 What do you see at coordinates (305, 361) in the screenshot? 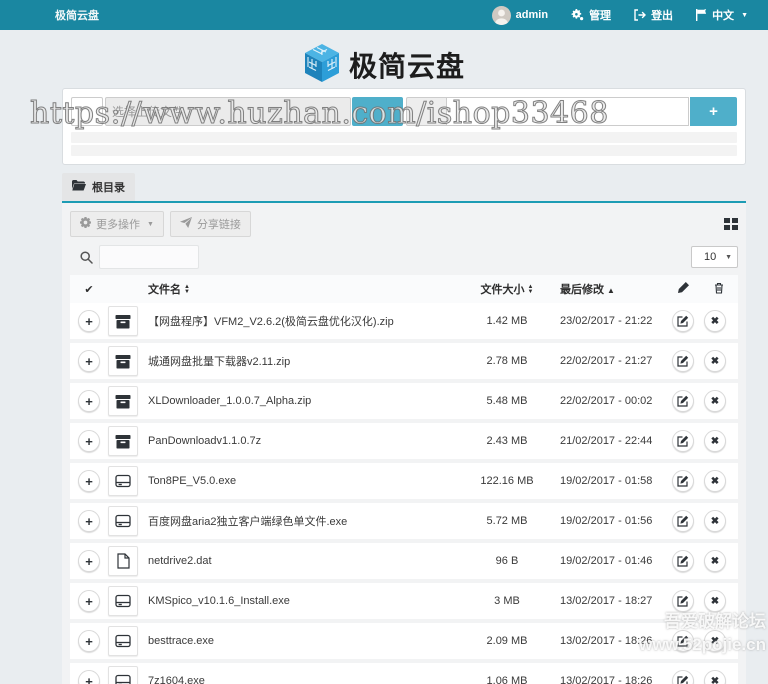
I see `file-name-link: 城通网盘批量下载器v2.11.zip` at bounding box center [305, 361].